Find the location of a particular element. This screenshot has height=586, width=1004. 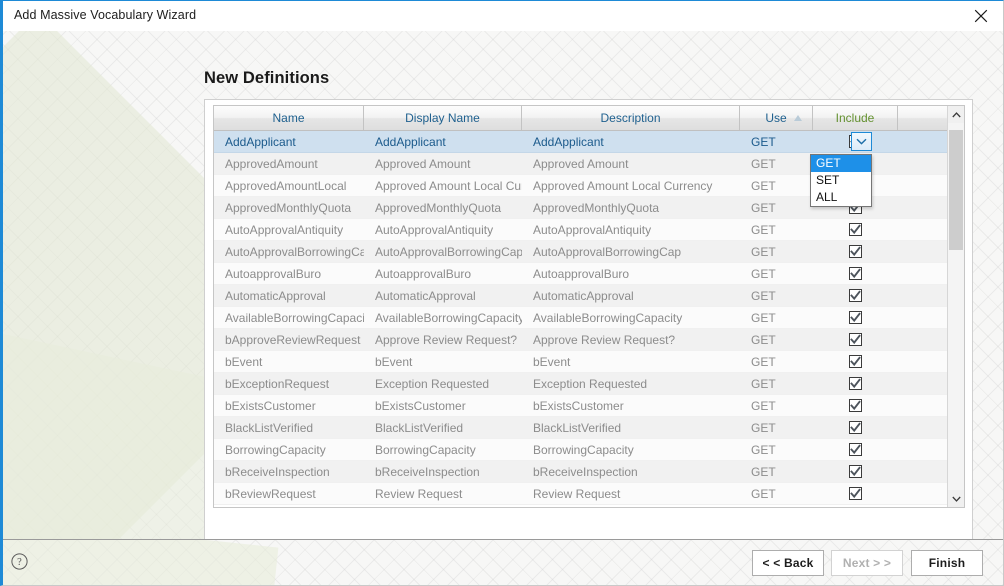

grid-vertical-scrollbar is located at coordinates (955, 306).